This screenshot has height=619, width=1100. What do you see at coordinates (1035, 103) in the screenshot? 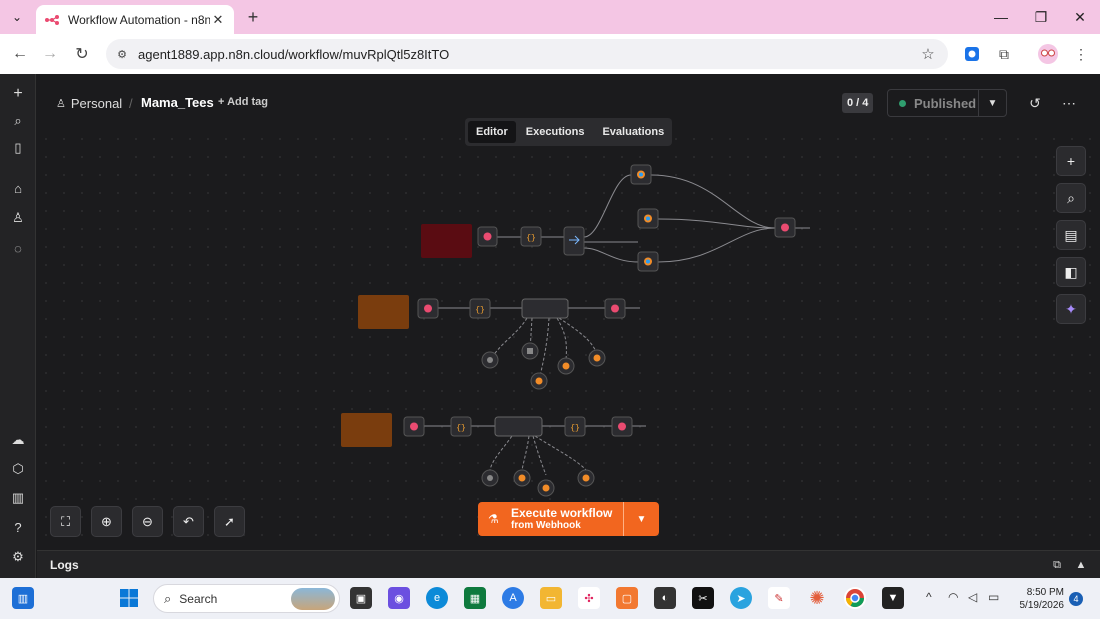
I see `history-icon: ↺` at bounding box center [1035, 103].